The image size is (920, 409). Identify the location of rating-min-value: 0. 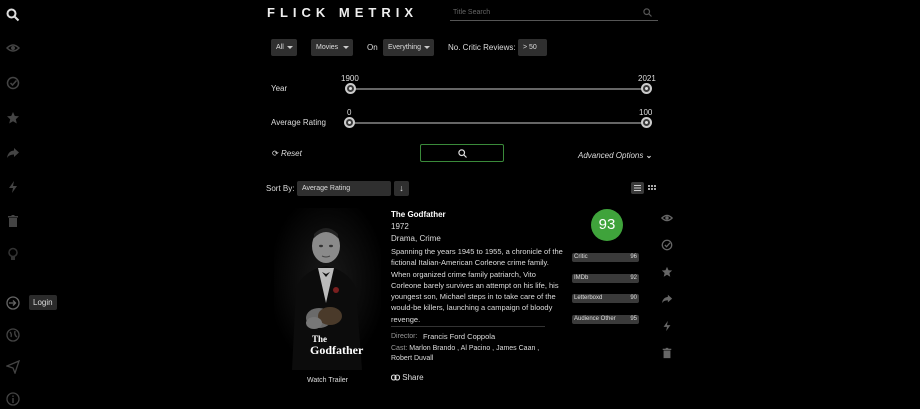
(349, 112).